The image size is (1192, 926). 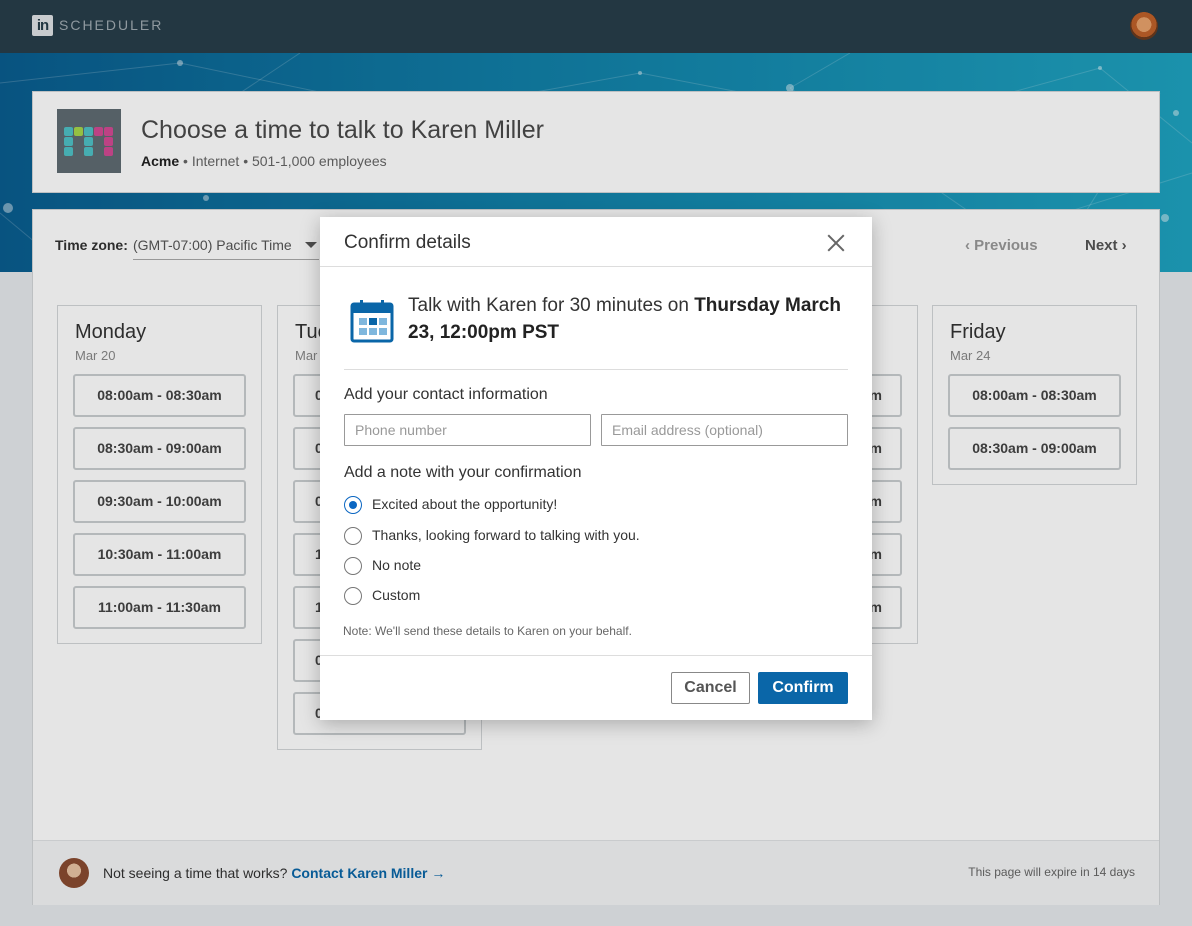 What do you see at coordinates (710, 688) in the screenshot?
I see `cancel-button: Cancel` at bounding box center [710, 688].